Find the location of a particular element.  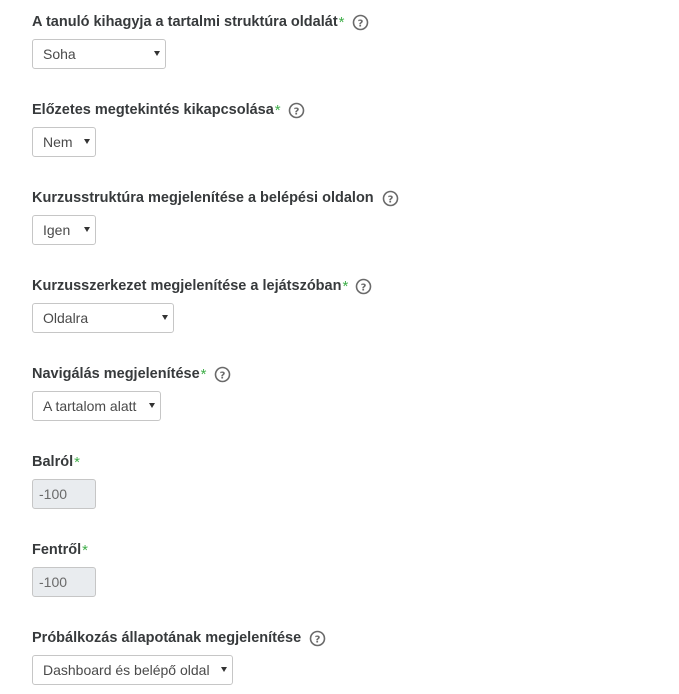

select-value: Dashboard és belépő oldal is located at coordinates (126, 670).